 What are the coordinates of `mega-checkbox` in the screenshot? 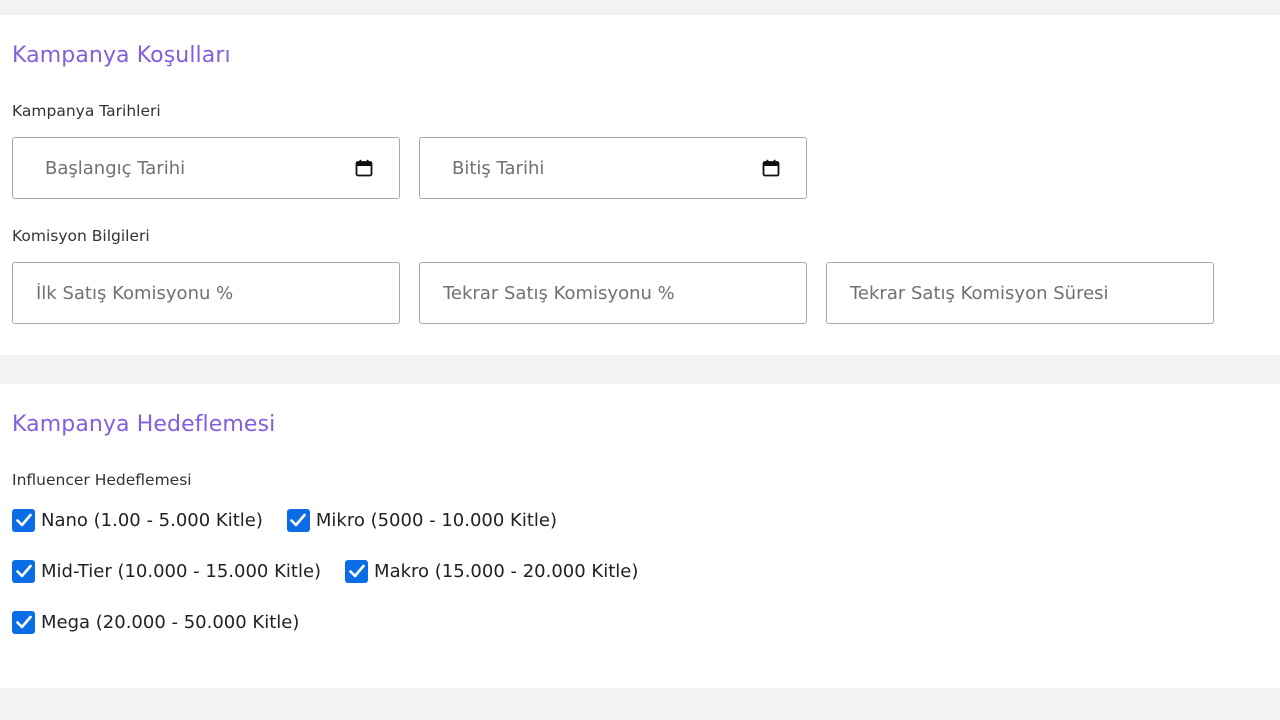 It's located at (23, 622).